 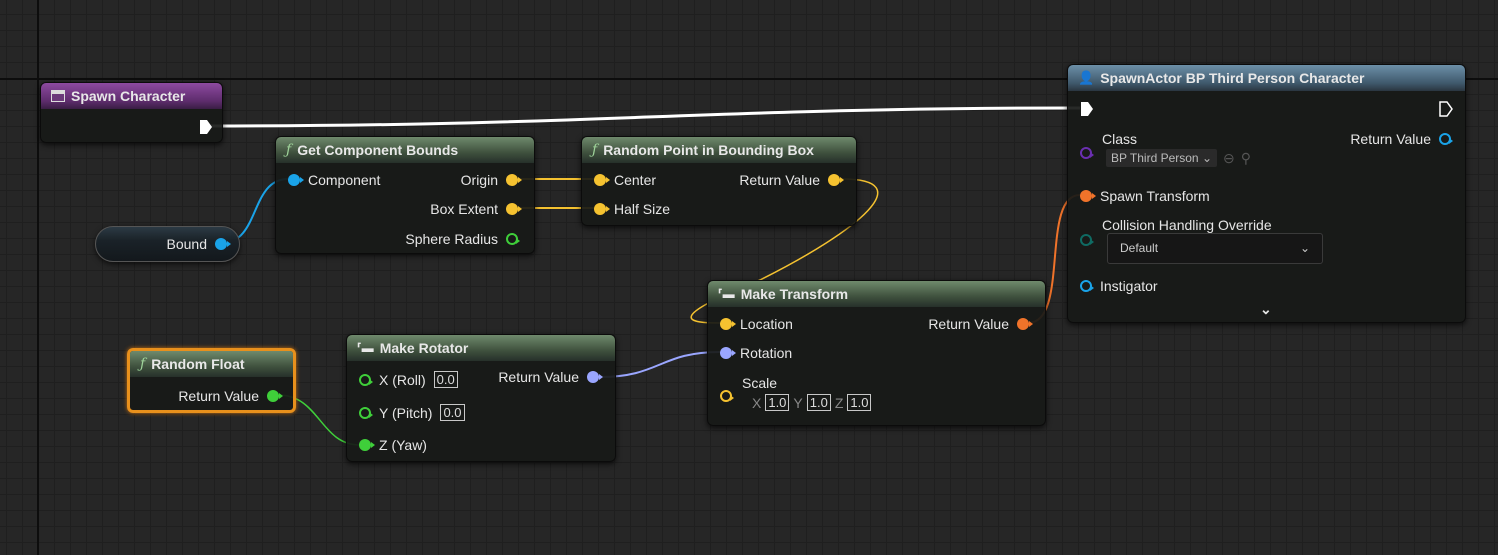 What do you see at coordinates (211, 380) in the screenshot?
I see `random-float-node: ƒ Random Float Return Value` at bounding box center [211, 380].